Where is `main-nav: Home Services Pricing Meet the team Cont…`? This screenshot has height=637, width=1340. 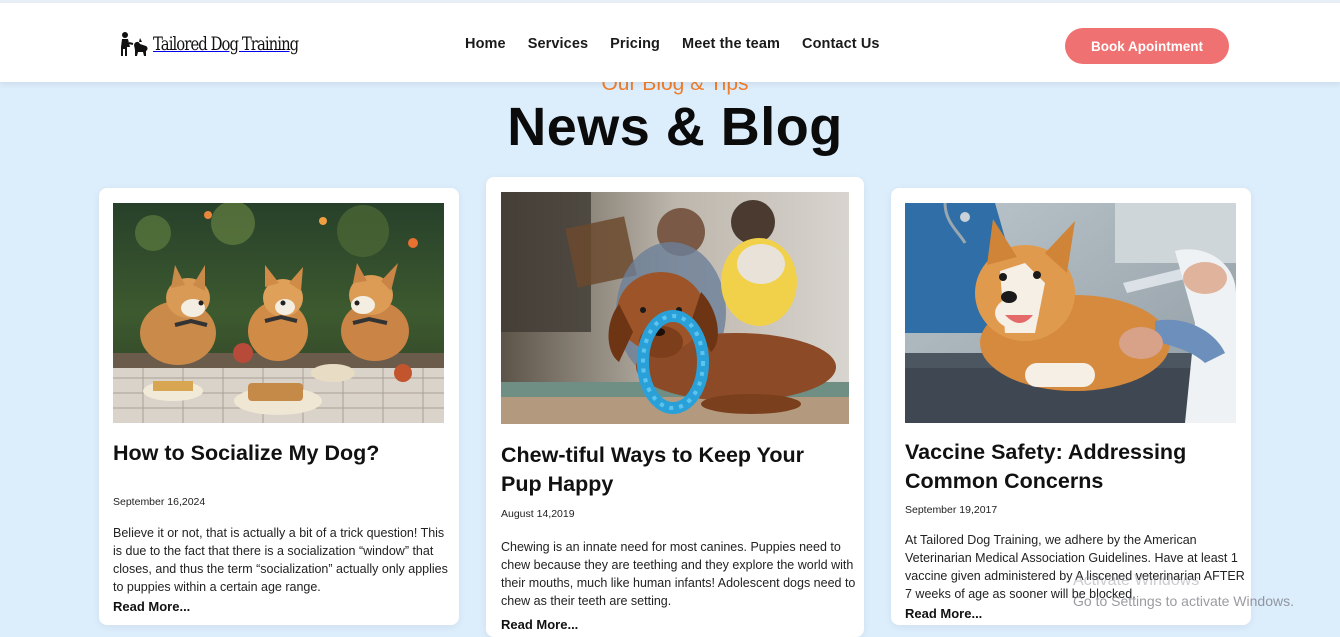
main-nav: Home Services Pricing Meet the team Cont… is located at coordinates (672, 44).